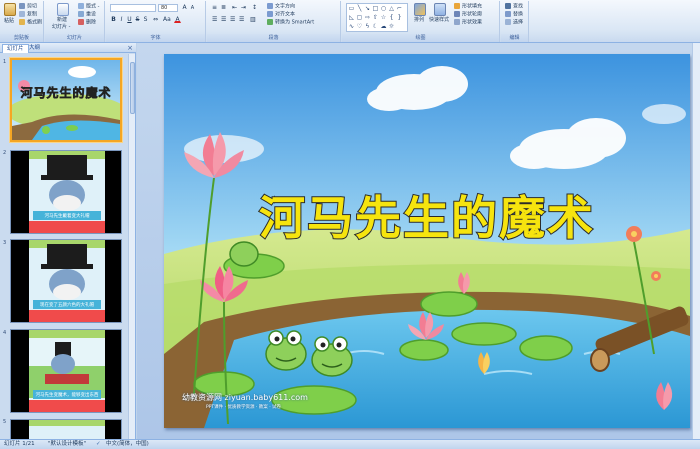  What do you see at coordinates (184, 7) in the screenshot?
I see `grow-font-icon: A` at bounding box center [184, 7].